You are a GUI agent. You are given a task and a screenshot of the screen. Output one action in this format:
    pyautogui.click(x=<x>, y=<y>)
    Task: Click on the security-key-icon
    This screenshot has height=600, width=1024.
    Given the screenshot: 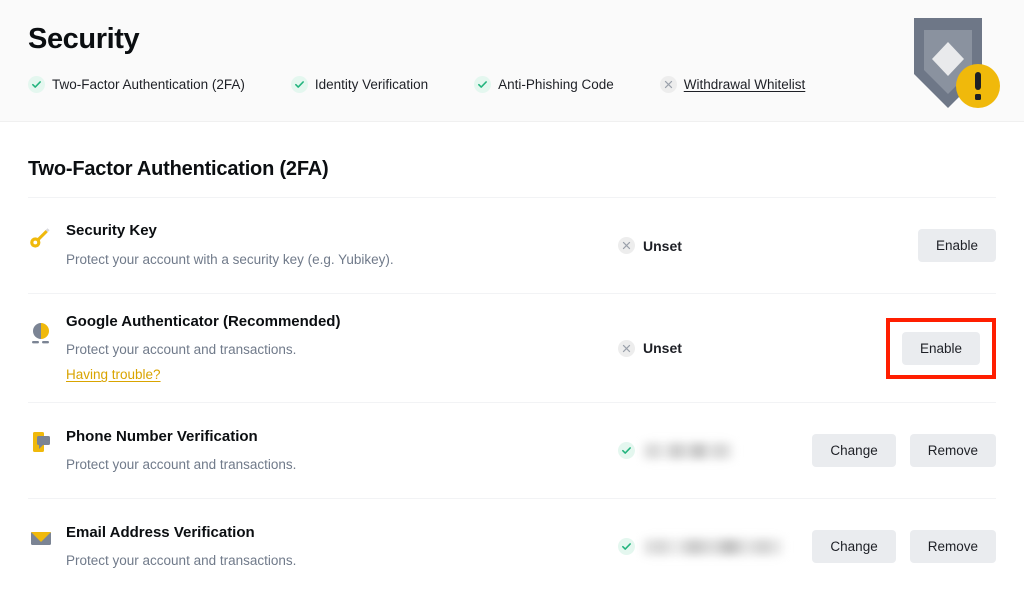 What is the action you would take?
    pyautogui.click(x=41, y=237)
    